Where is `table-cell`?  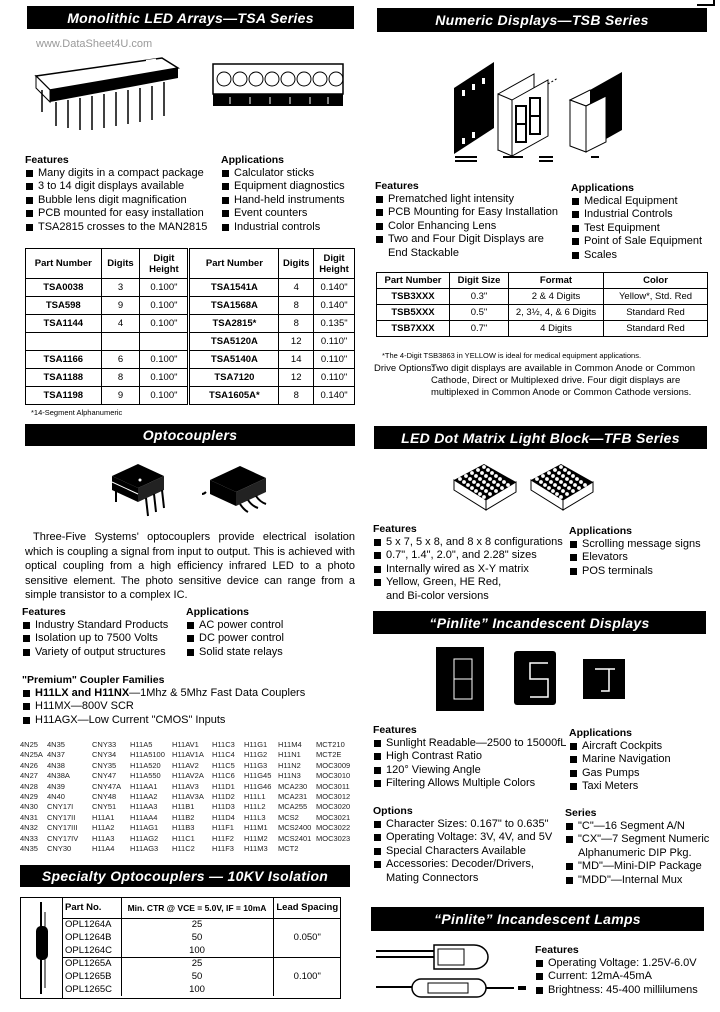 table-cell is located at coordinates (165, 341).